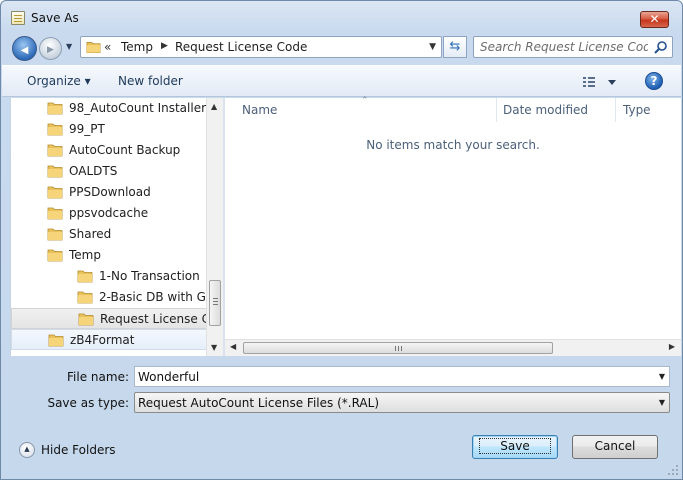 The image size is (683, 480). Describe the element at coordinates (59, 81) in the screenshot. I see `organize-button: Organize ▾` at that location.